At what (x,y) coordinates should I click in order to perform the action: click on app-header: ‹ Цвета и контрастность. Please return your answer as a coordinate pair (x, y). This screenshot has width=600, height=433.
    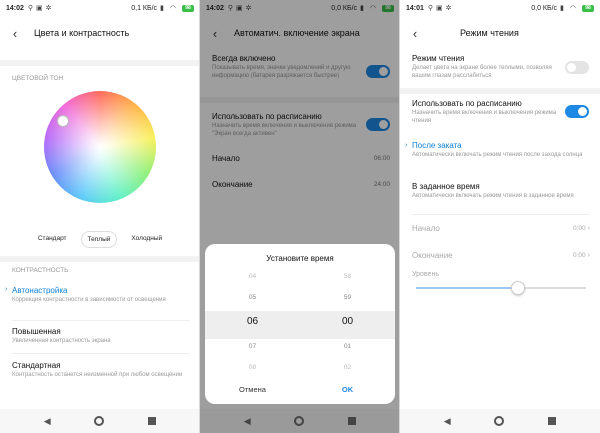
    Looking at the image, I should click on (100, 33).